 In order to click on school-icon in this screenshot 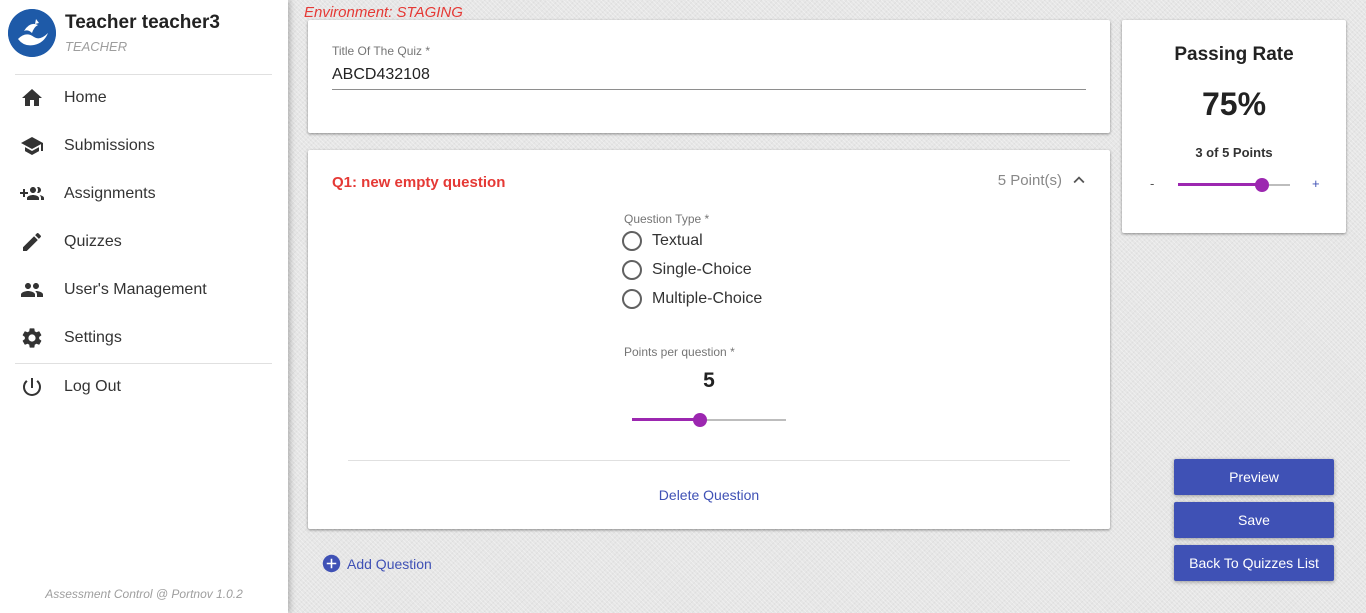, I will do `click(32, 146)`.